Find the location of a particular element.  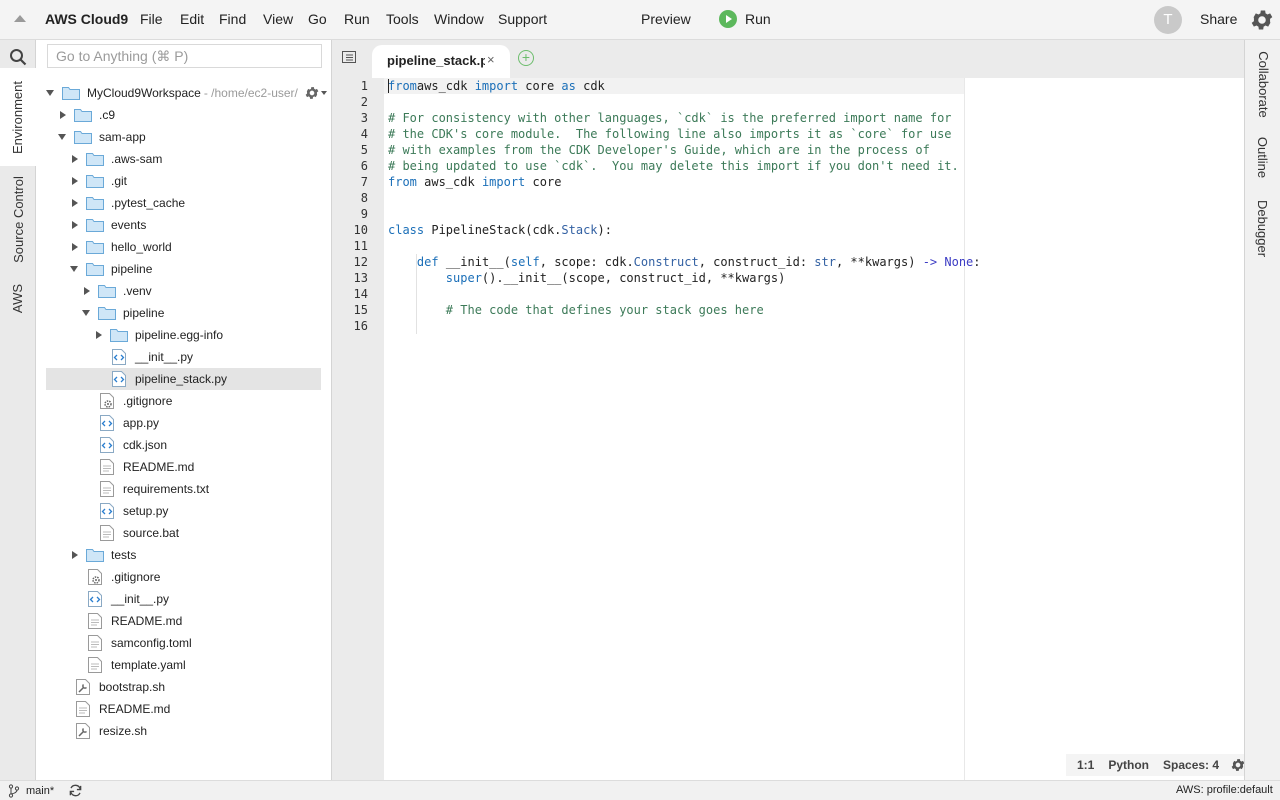

tree-folder: tests is located at coordinates (183, 555).